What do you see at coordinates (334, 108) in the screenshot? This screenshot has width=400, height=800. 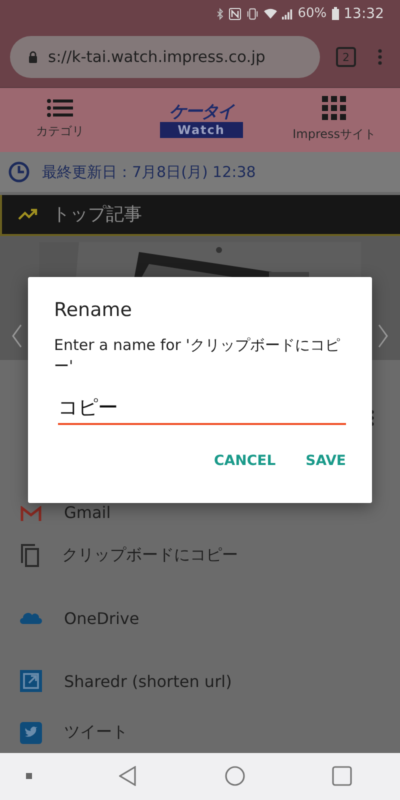 I see `grid-icon` at bounding box center [334, 108].